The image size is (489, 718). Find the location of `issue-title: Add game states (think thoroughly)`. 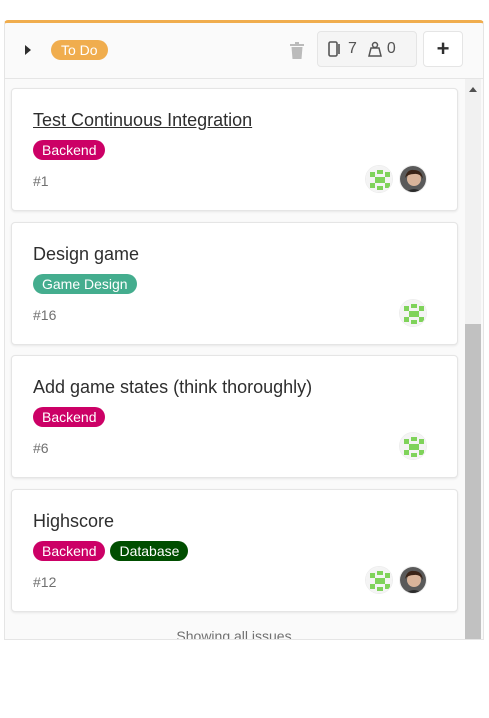

issue-title: Add game states (think thoroughly) is located at coordinates (172, 387).